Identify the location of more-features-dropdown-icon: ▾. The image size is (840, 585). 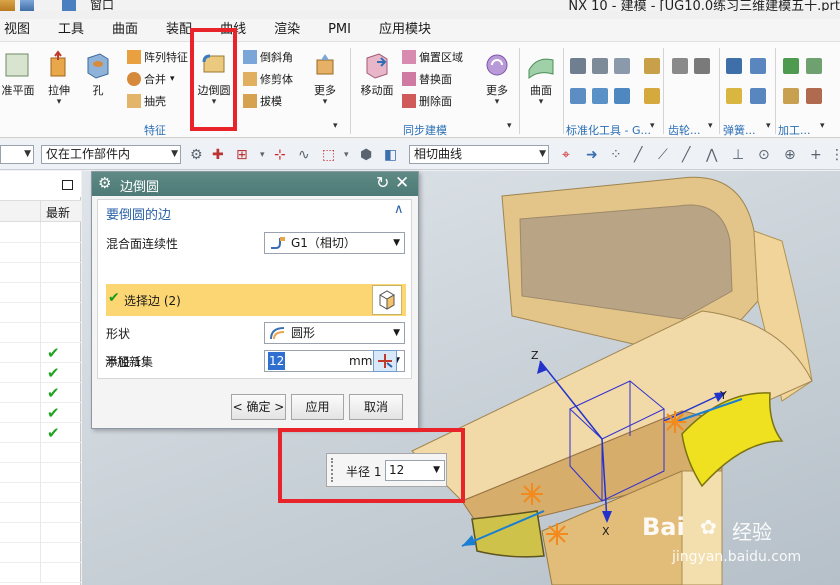
(325, 102).